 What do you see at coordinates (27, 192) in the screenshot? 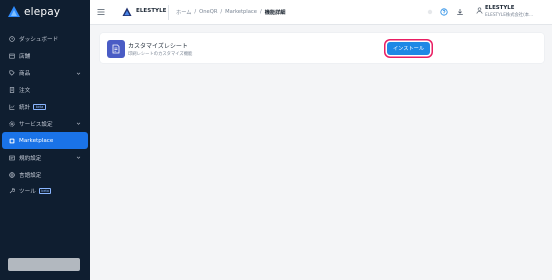
I see `sidebar-item-label: ツール` at bounding box center [27, 192].